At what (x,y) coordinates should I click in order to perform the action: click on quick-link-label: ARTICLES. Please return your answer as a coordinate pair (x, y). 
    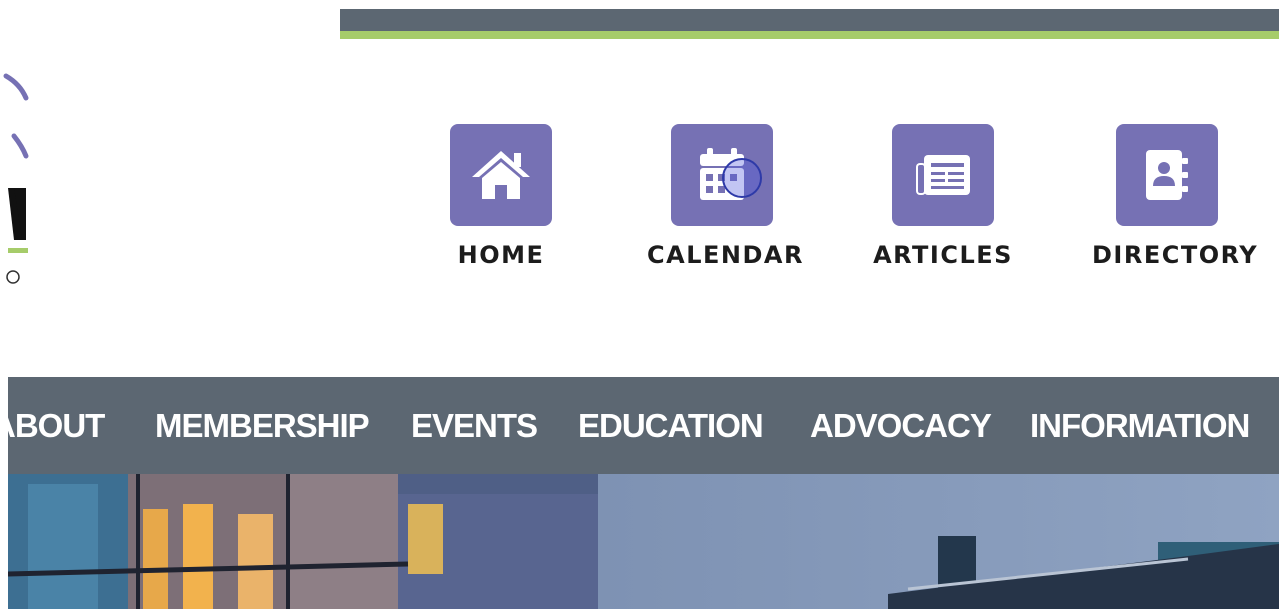
    Looking at the image, I should click on (943, 255).